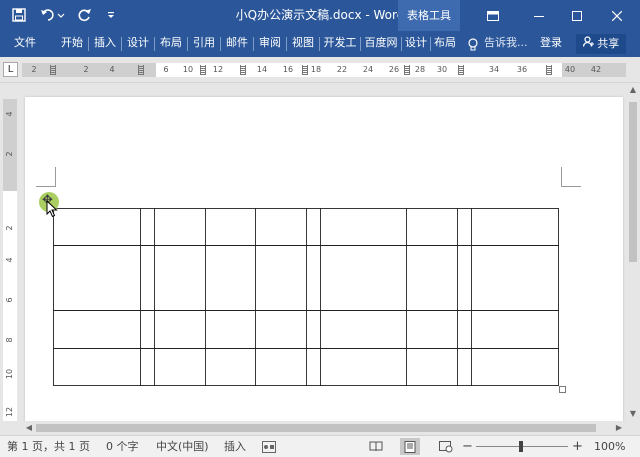 The height and width of the screenshot is (457, 640). What do you see at coordinates (182, 446) in the screenshot?
I see `language-indicator: 中文(中国)` at bounding box center [182, 446].